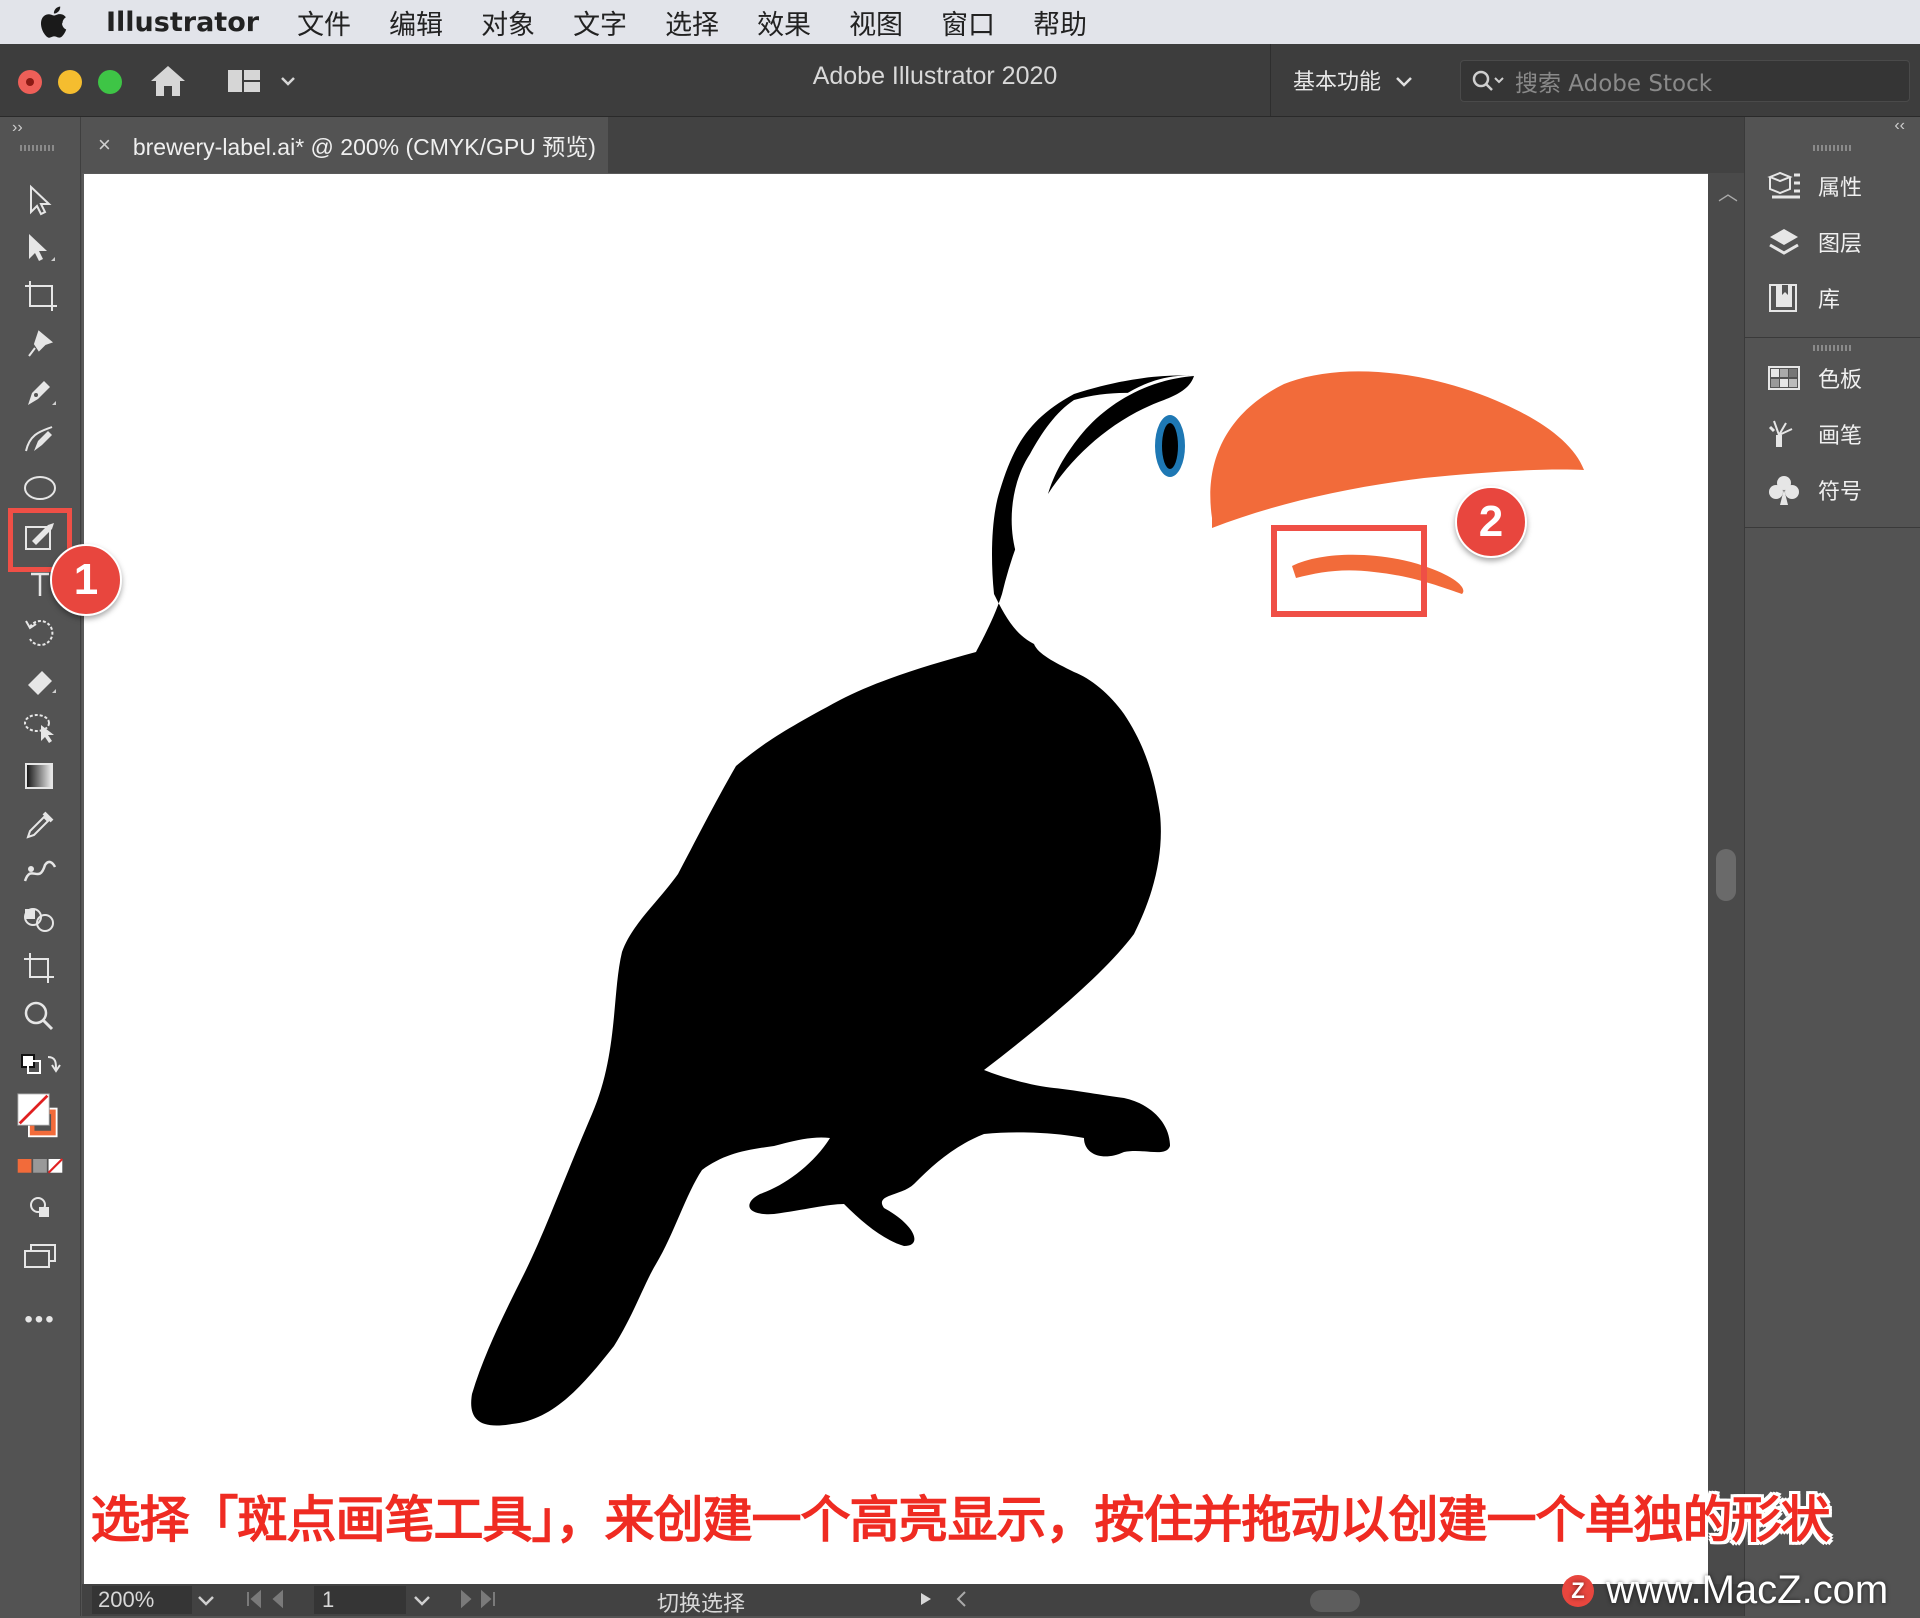 Image resolution: width=1920 pixels, height=1618 pixels. What do you see at coordinates (1813, 186) in the screenshot?
I see `panel-properties: 属性` at bounding box center [1813, 186].